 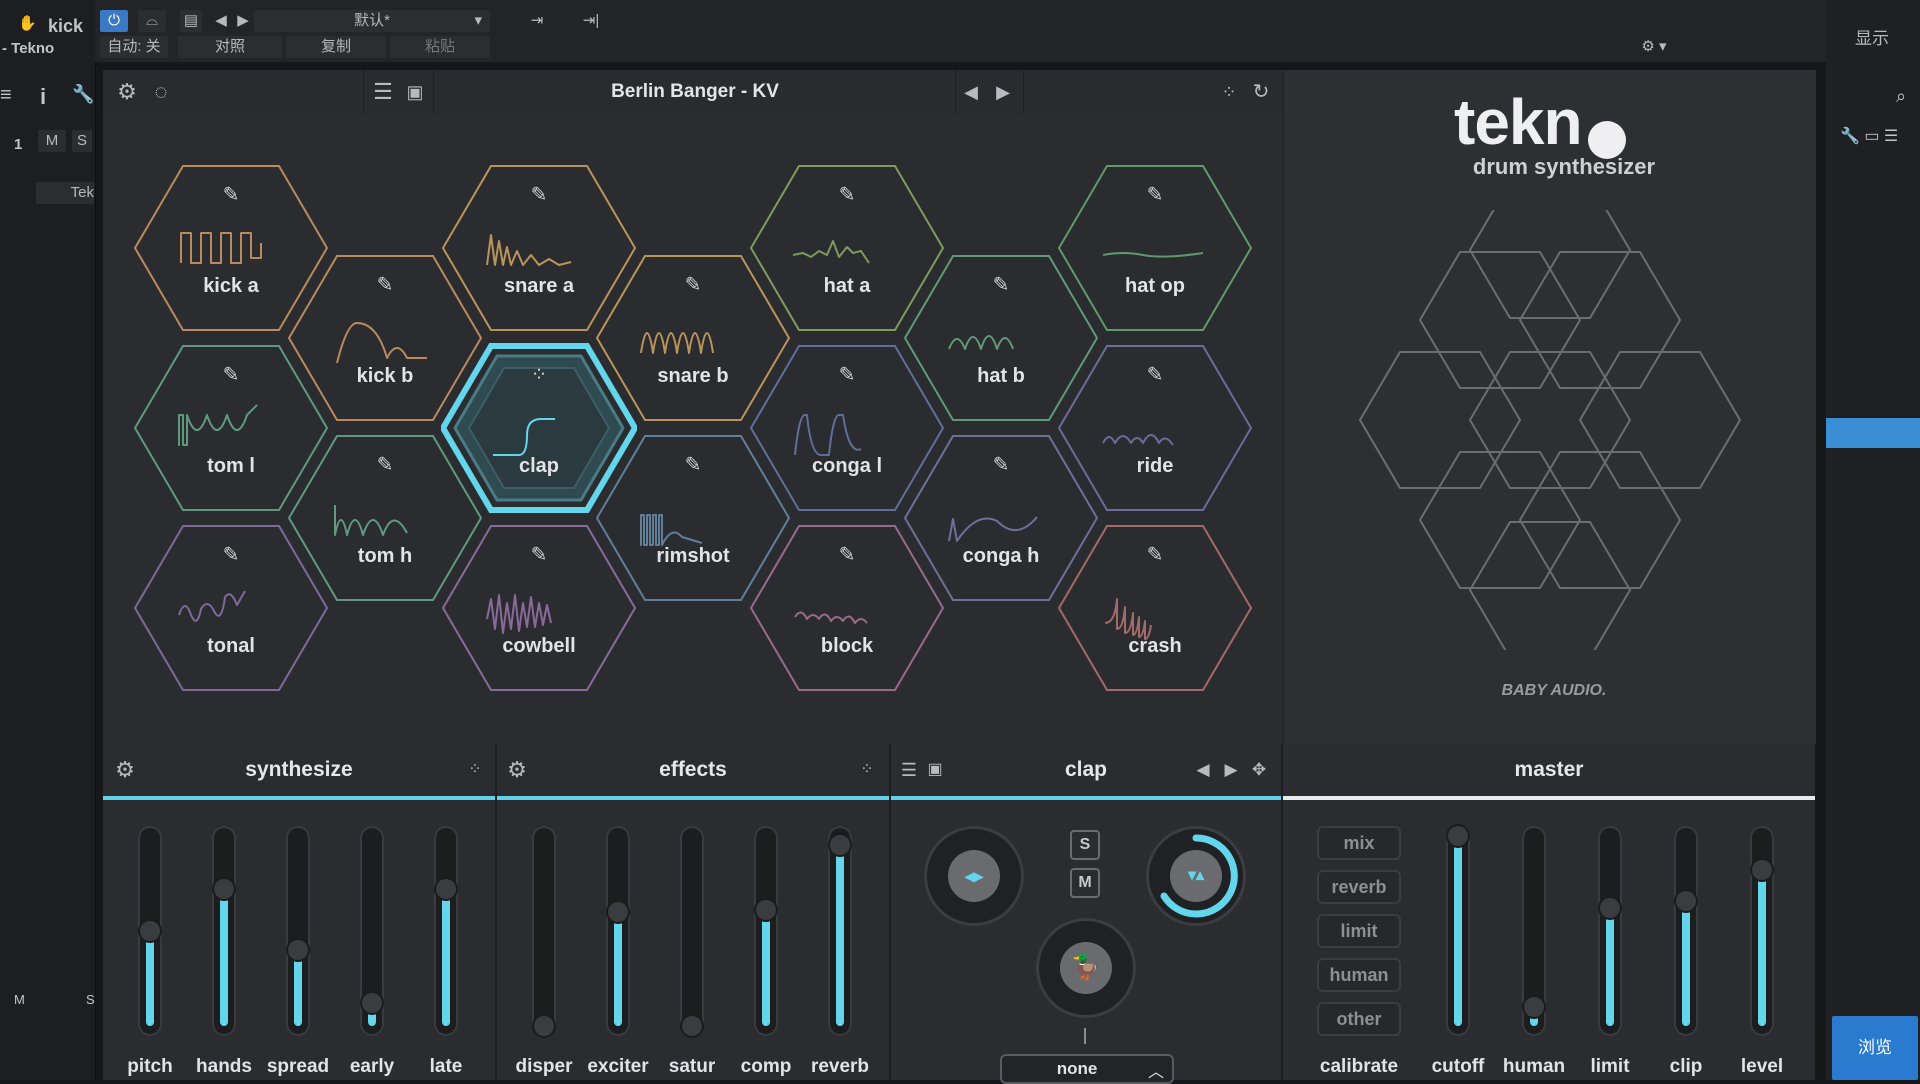 I want to click on mute-button: M, so click(x=52, y=141).